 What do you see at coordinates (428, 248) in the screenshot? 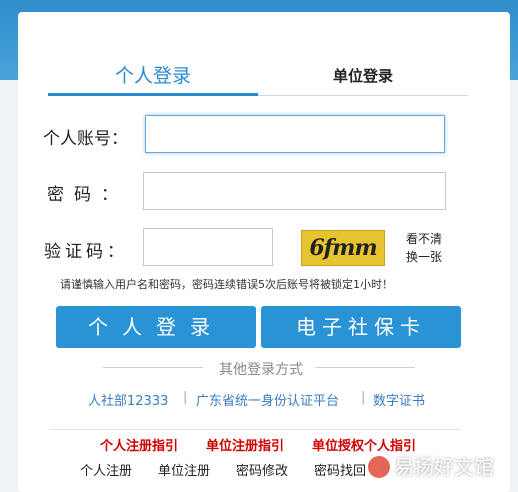
I see `captcha-refresh-link: 看不清 换一张` at bounding box center [428, 248].